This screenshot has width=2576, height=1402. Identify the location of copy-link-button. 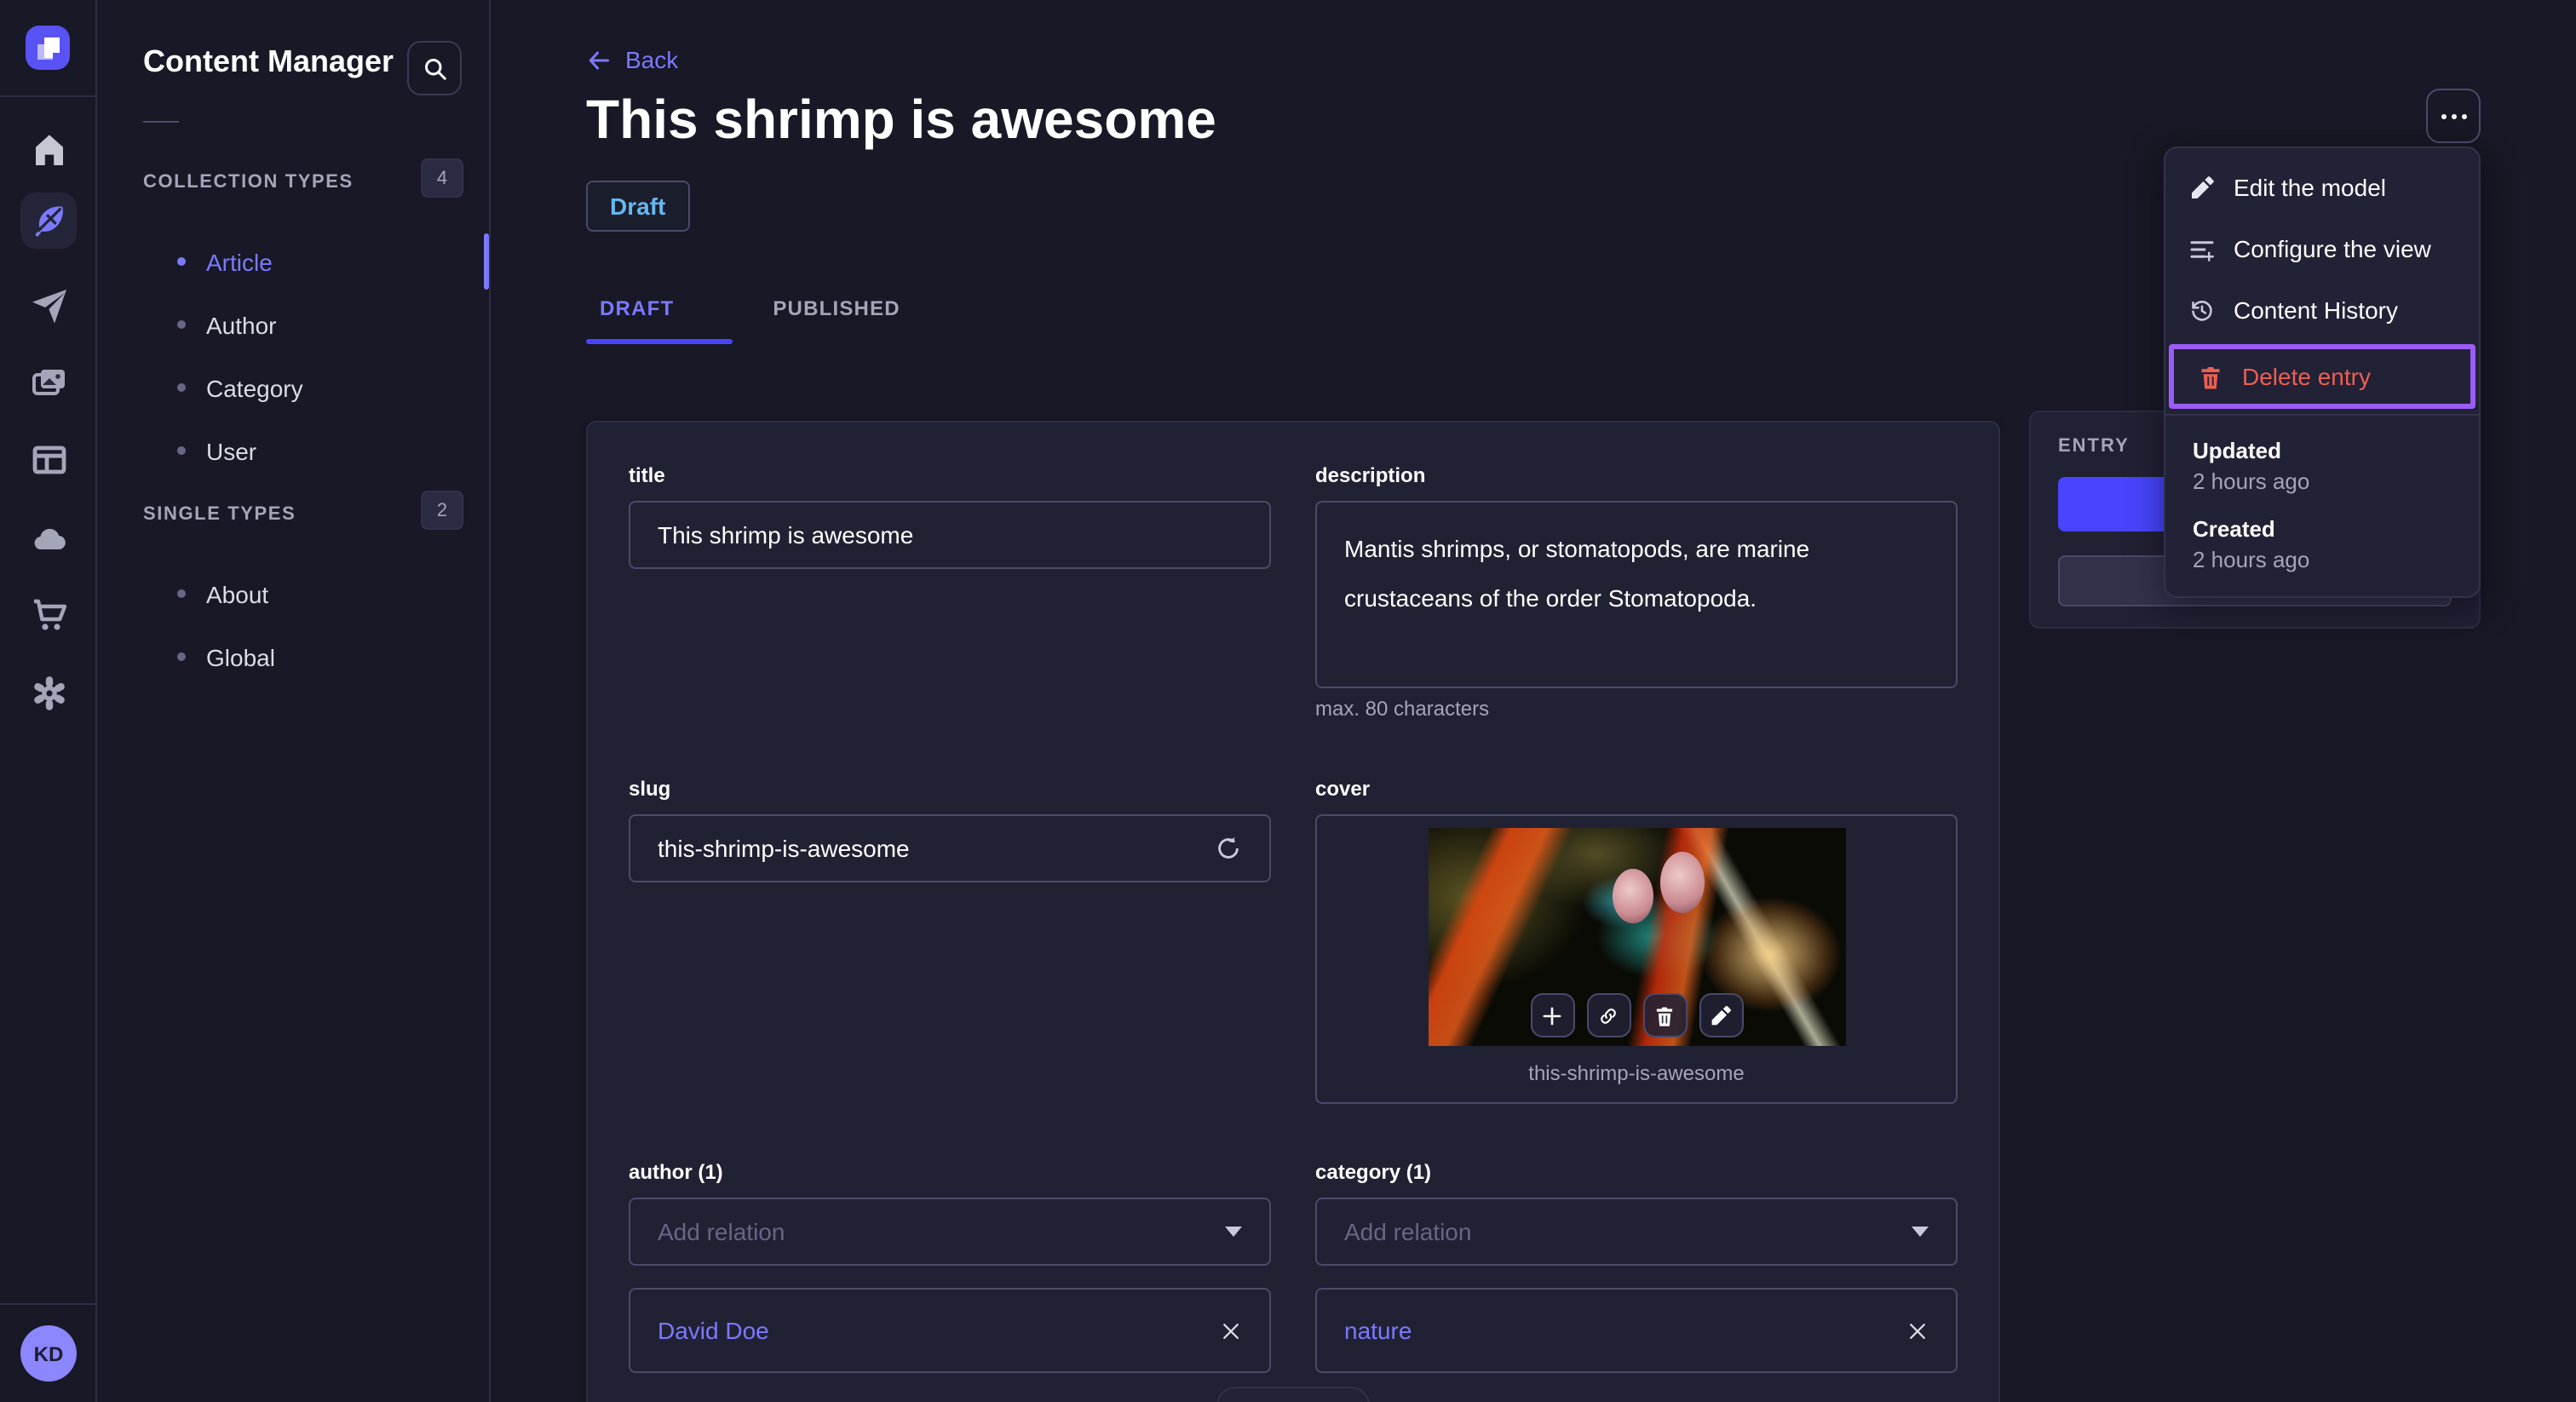
(1608, 1015).